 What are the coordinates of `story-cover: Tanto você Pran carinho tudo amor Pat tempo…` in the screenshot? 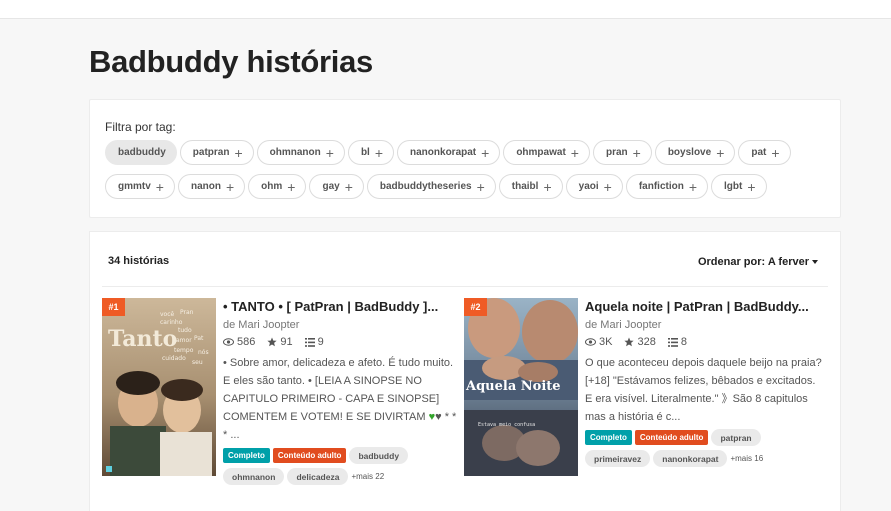 It's located at (159, 387).